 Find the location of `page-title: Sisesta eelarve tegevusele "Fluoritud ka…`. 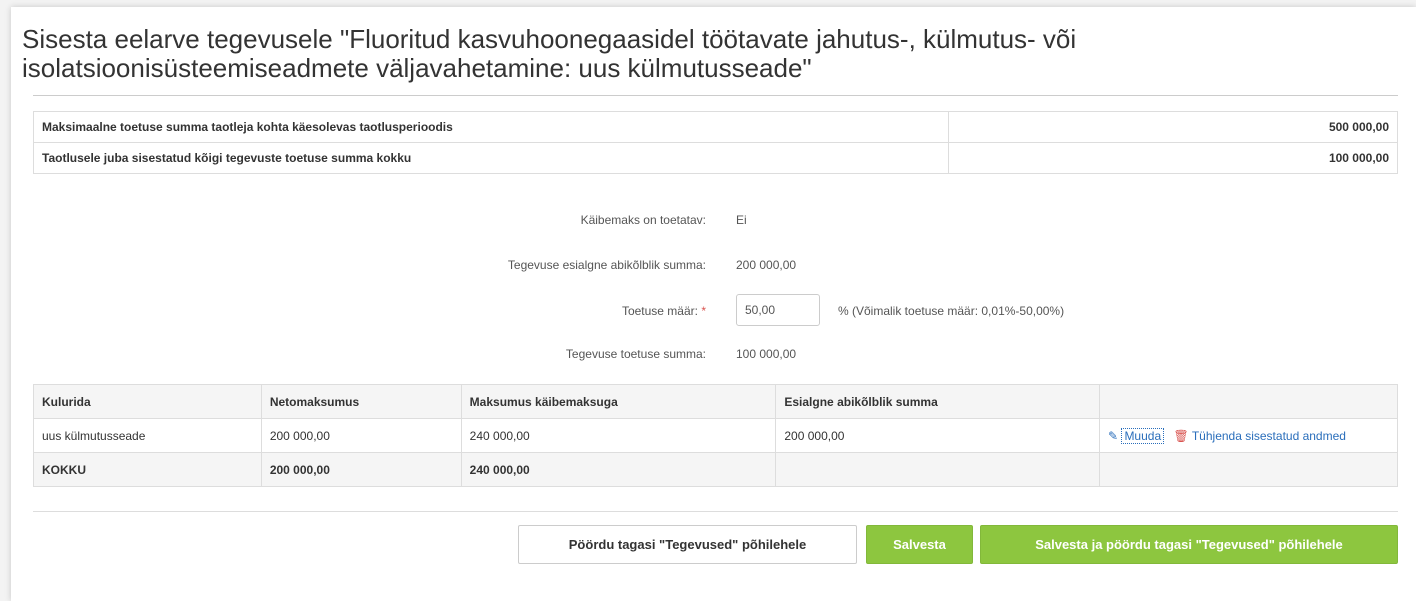

page-title: Sisesta eelarve tegevusele "Fluoritud ka… is located at coordinates (549, 53).